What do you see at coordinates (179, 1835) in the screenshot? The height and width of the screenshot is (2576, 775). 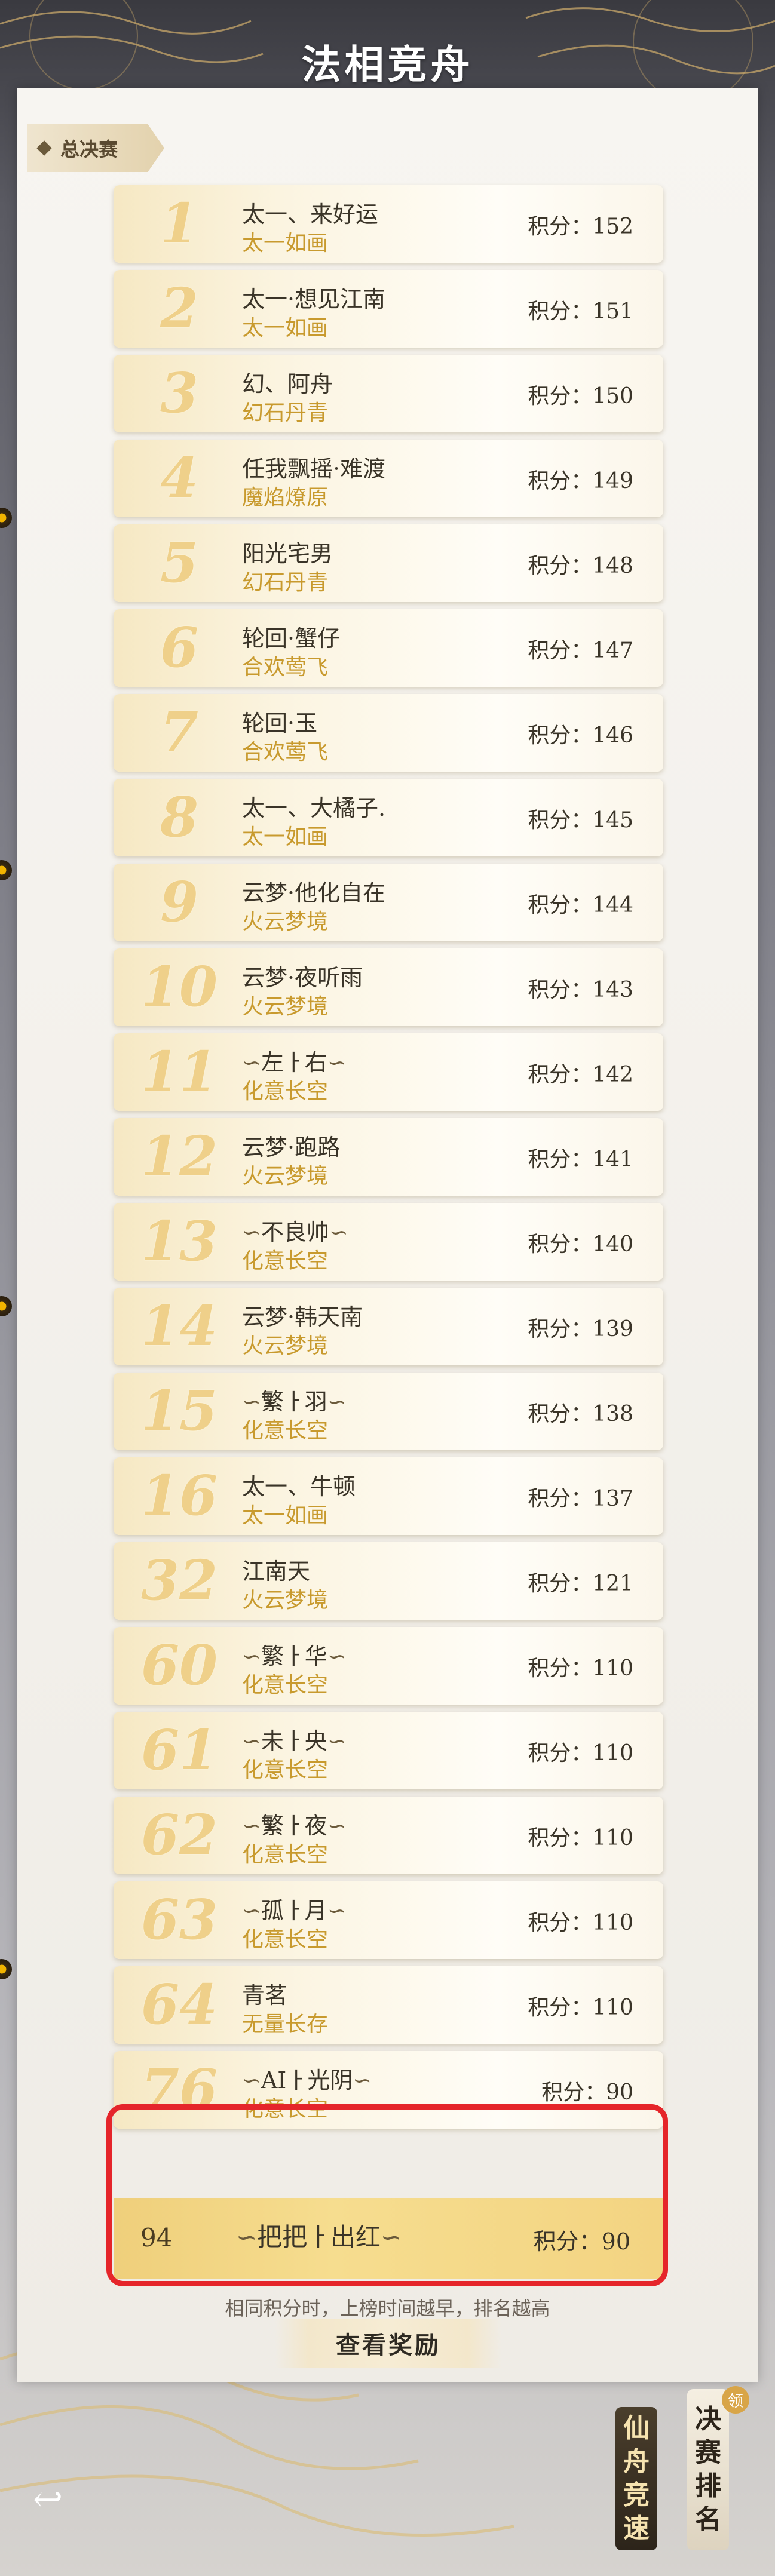 I see `rank-number: 62` at bounding box center [179, 1835].